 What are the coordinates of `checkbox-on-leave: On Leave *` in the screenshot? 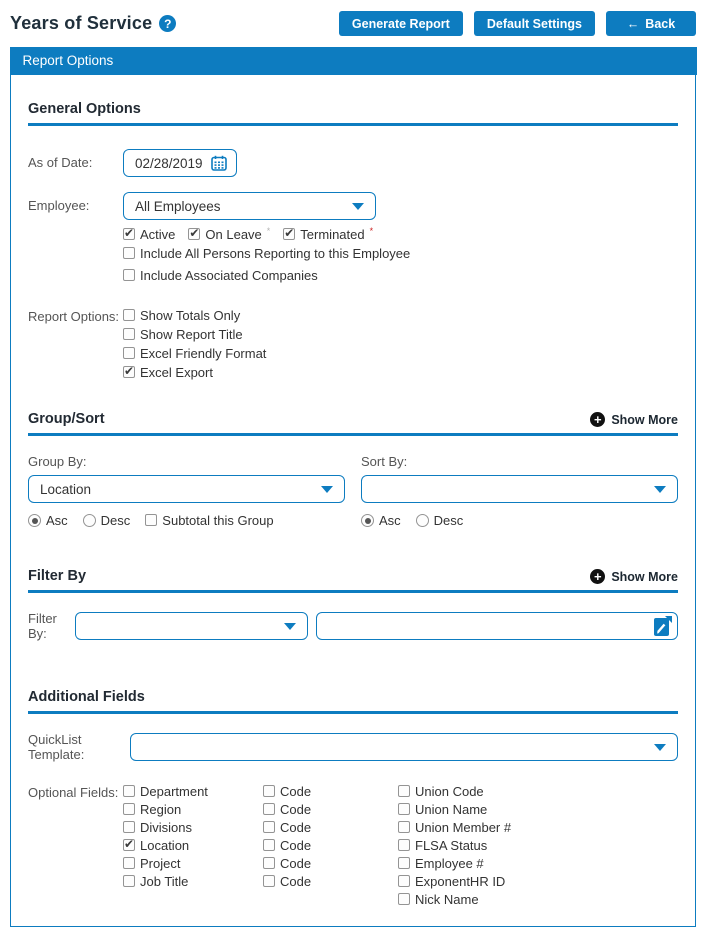 It's located at (229, 234).